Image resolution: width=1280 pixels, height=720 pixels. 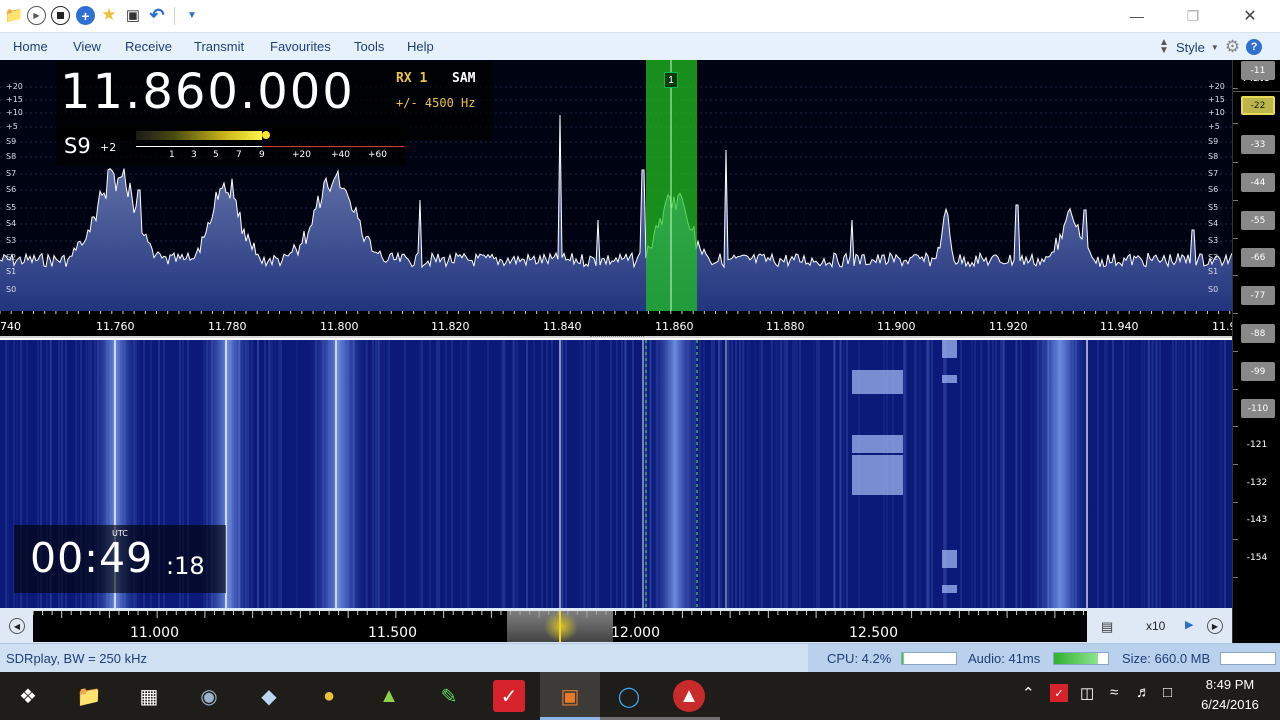 I want to click on db-level-button: -110, so click(x=1258, y=408).